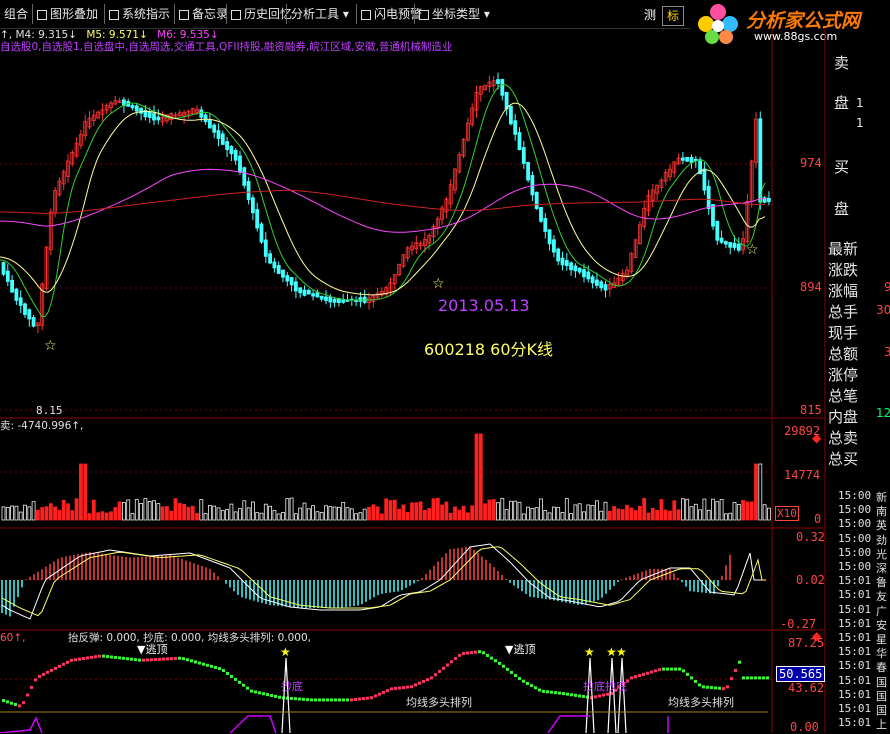 The width and height of the screenshot is (890, 734). I want to click on macd-axis-top: 0.32, so click(810, 537).